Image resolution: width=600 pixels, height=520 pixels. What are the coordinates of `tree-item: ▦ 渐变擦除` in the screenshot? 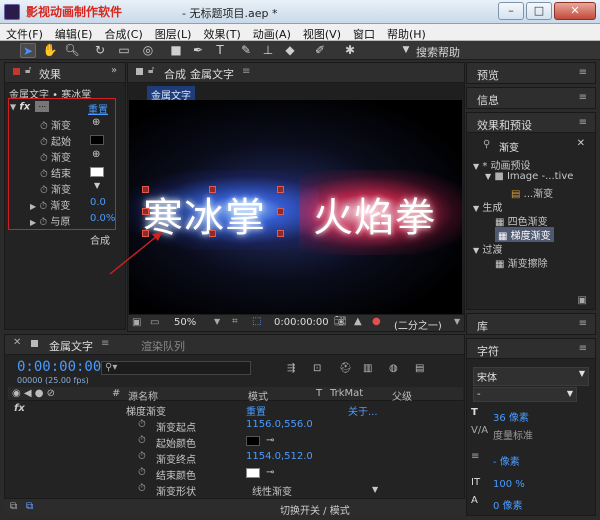 It's located at (521, 262).